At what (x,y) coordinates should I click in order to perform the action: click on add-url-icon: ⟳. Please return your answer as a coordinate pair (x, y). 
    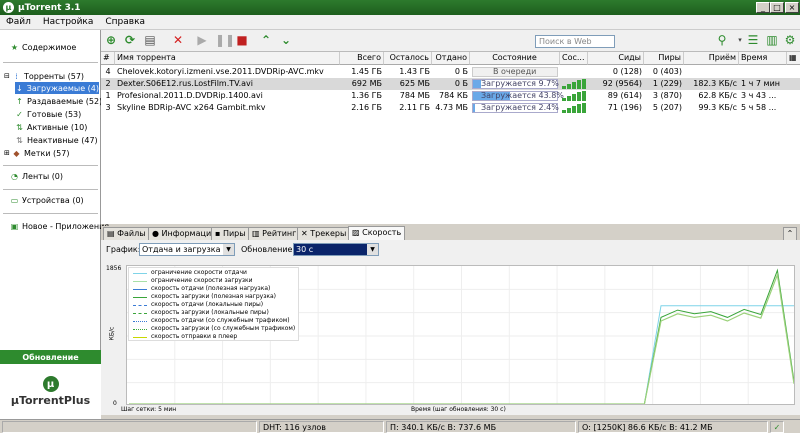
    Looking at the image, I should click on (130, 40).